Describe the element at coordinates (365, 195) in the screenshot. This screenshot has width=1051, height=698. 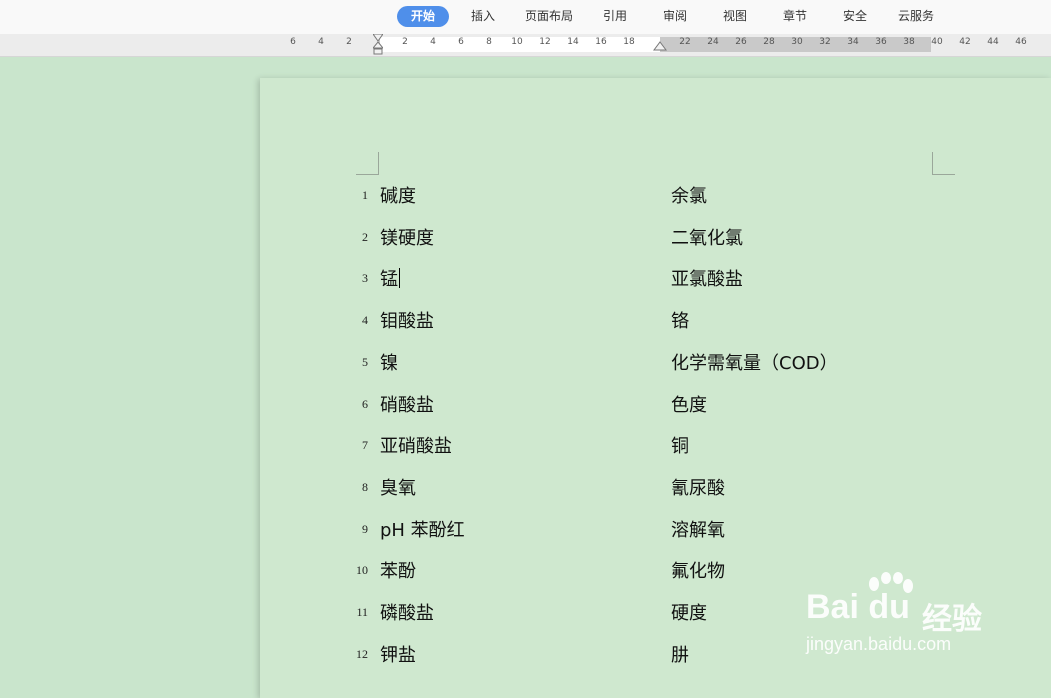
I see `line-number: 1` at that location.